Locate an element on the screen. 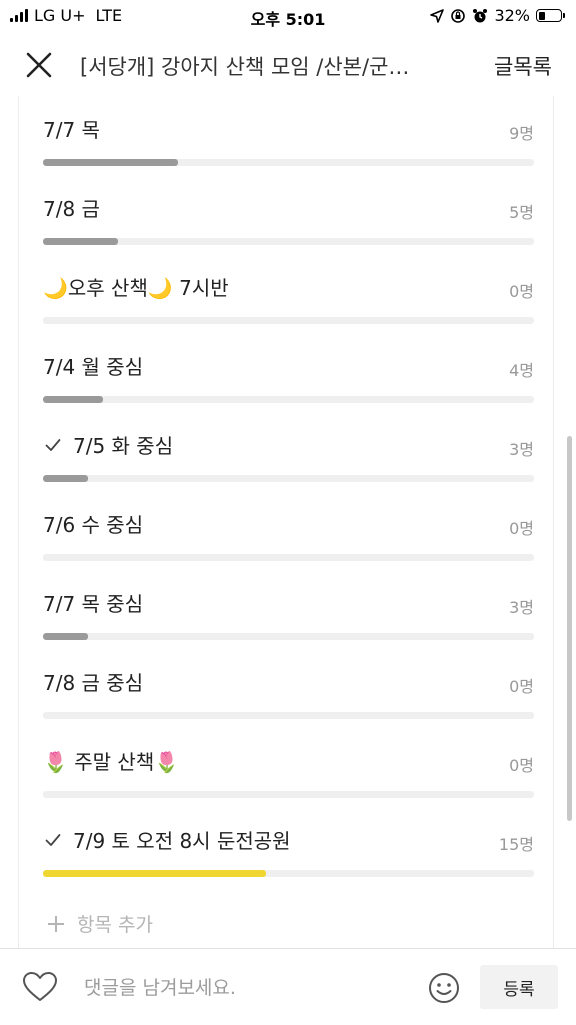  poll-option-label: 7/8 금 중심 is located at coordinates (93, 681).